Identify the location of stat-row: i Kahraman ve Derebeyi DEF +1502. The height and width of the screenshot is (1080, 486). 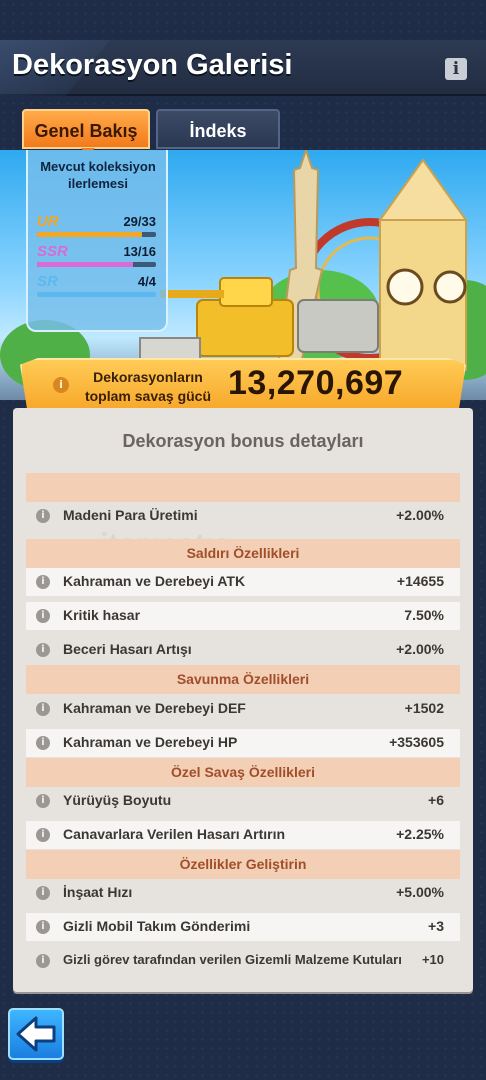
(243, 709).